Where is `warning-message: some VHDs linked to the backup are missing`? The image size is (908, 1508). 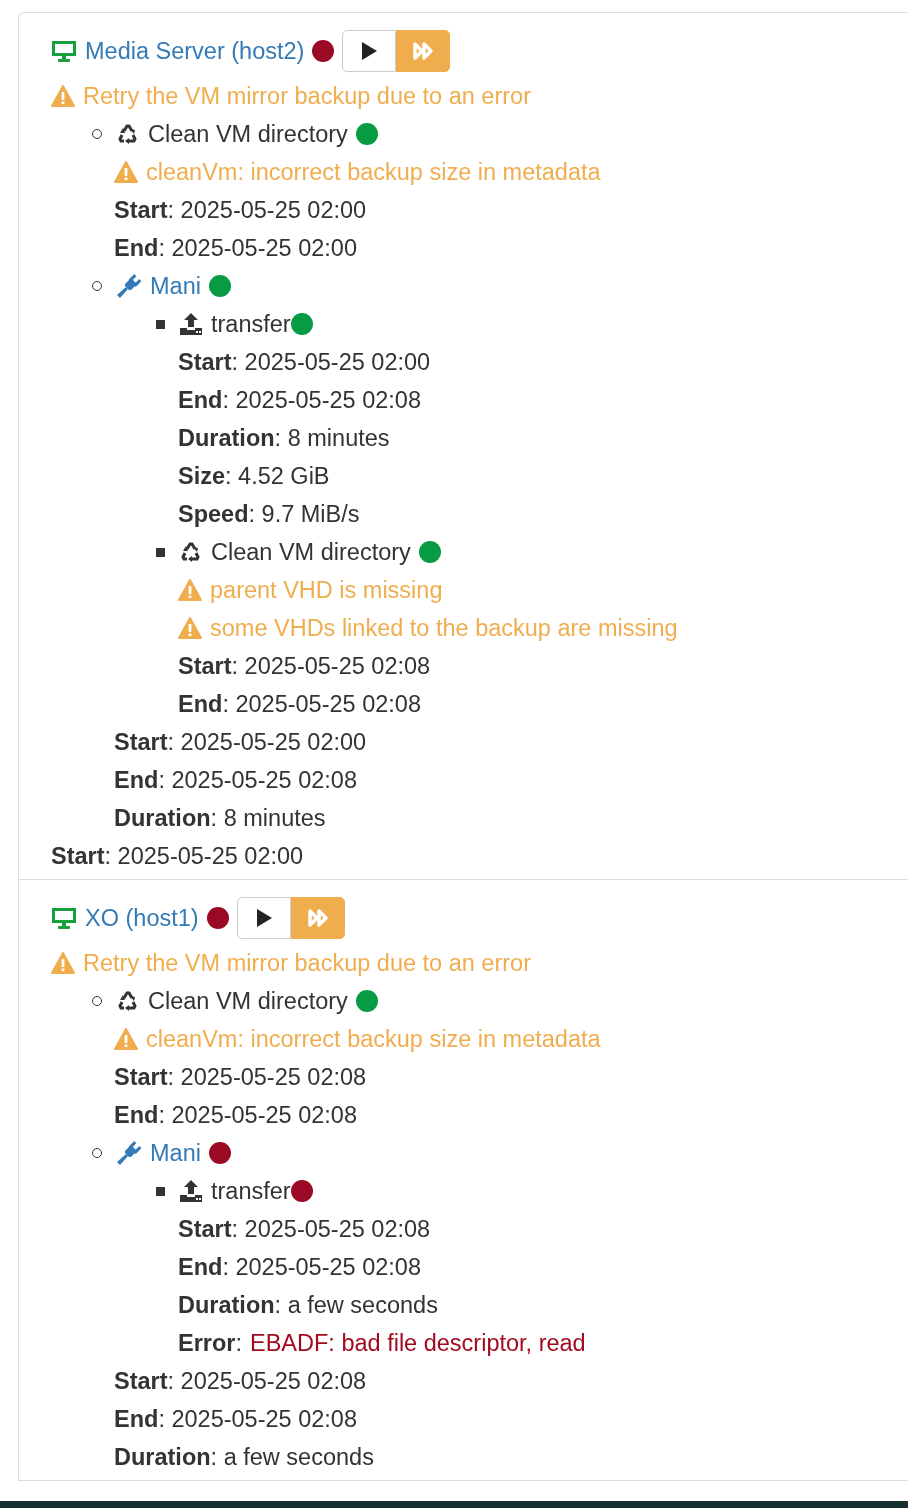 warning-message: some VHDs linked to the backup are missing is located at coordinates (444, 628).